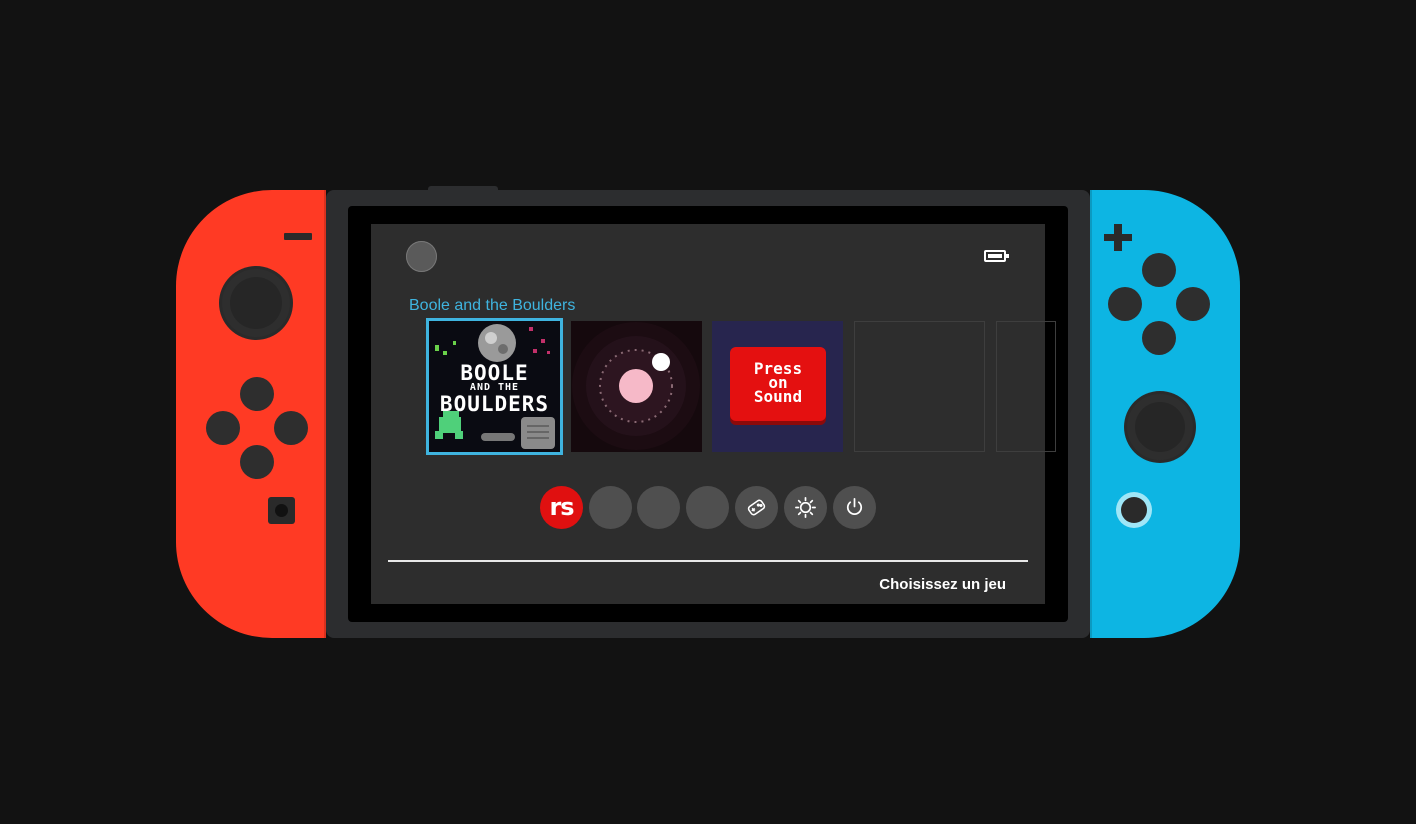 This screenshot has height=824, width=1416. I want to click on game-tile-press-on-sound: Press on Sound, so click(777, 386).